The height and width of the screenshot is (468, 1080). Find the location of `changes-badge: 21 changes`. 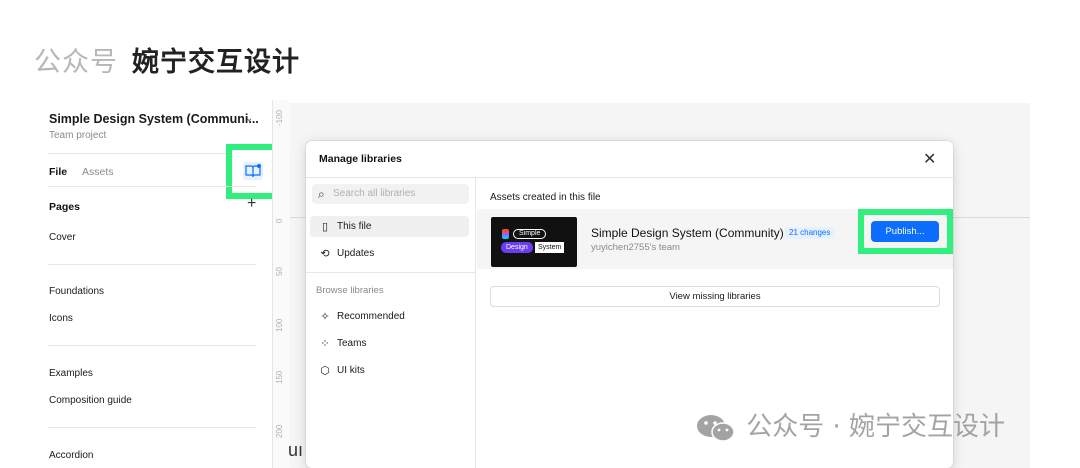

changes-badge: 21 changes is located at coordinates (810, 233).